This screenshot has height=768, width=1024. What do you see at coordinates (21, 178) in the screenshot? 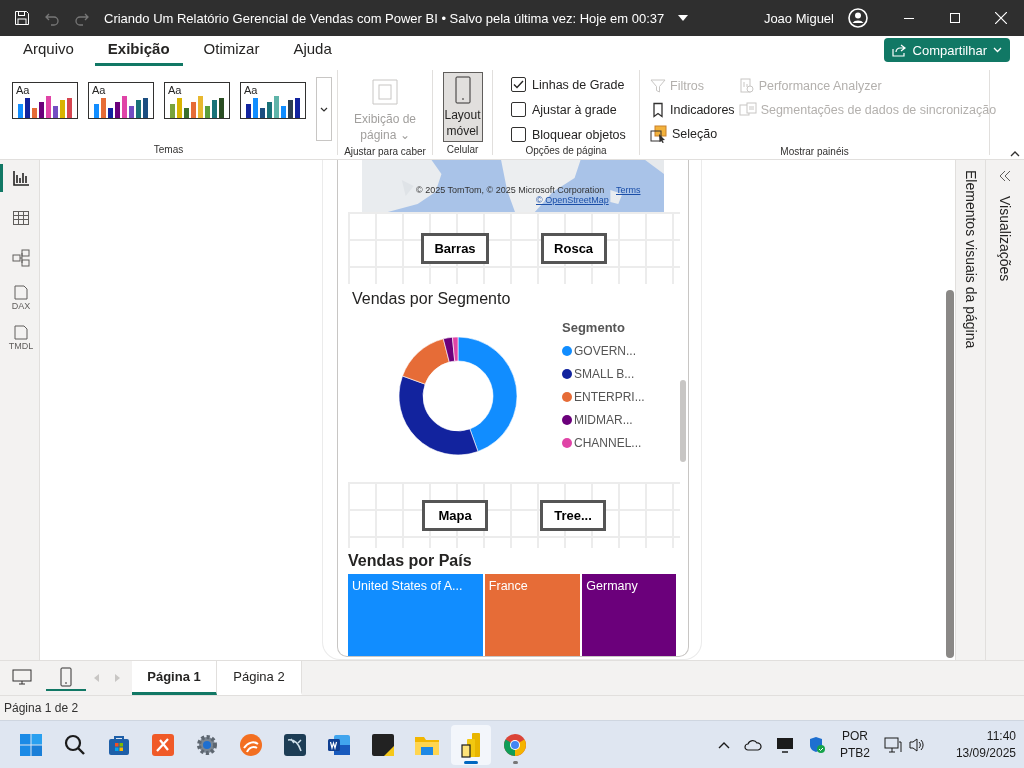
I see `bar-chart-icon` at bounding box center [21, 178].